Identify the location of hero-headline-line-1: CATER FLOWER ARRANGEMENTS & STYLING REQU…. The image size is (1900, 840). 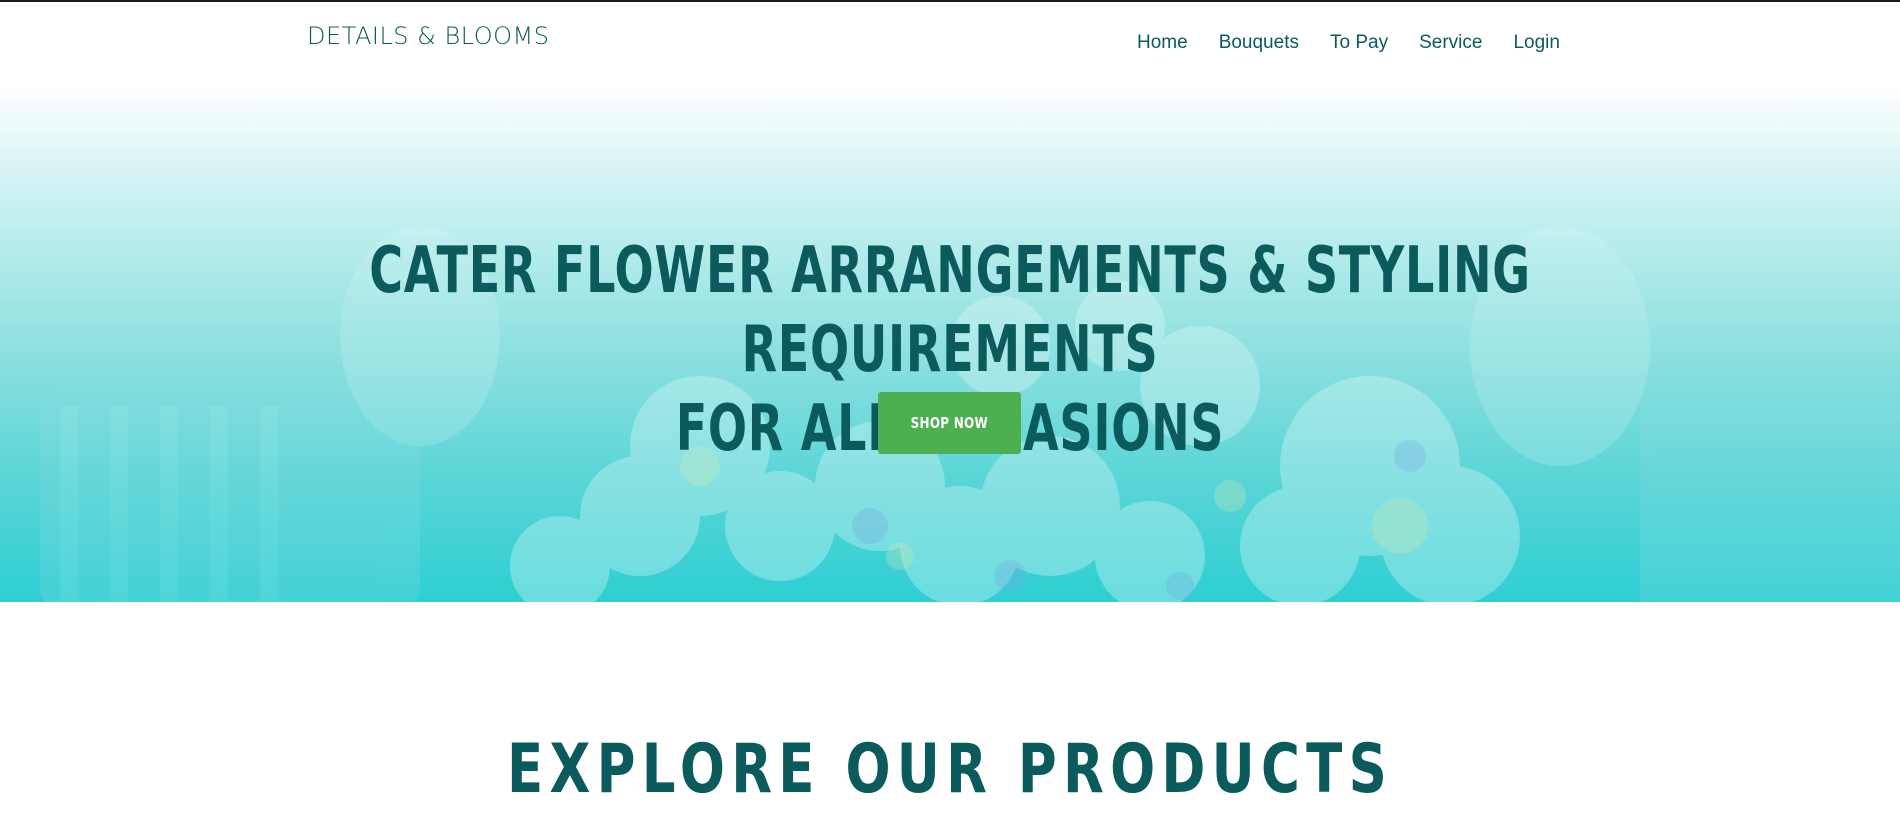
(950, 310).